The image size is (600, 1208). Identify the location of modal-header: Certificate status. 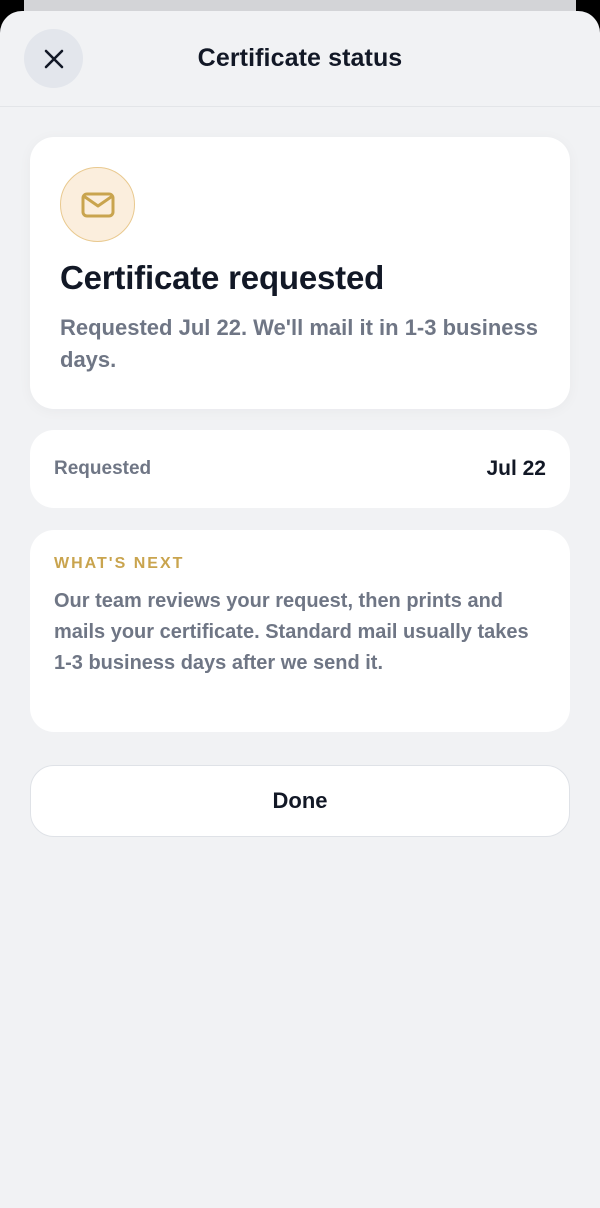
(300, 59).